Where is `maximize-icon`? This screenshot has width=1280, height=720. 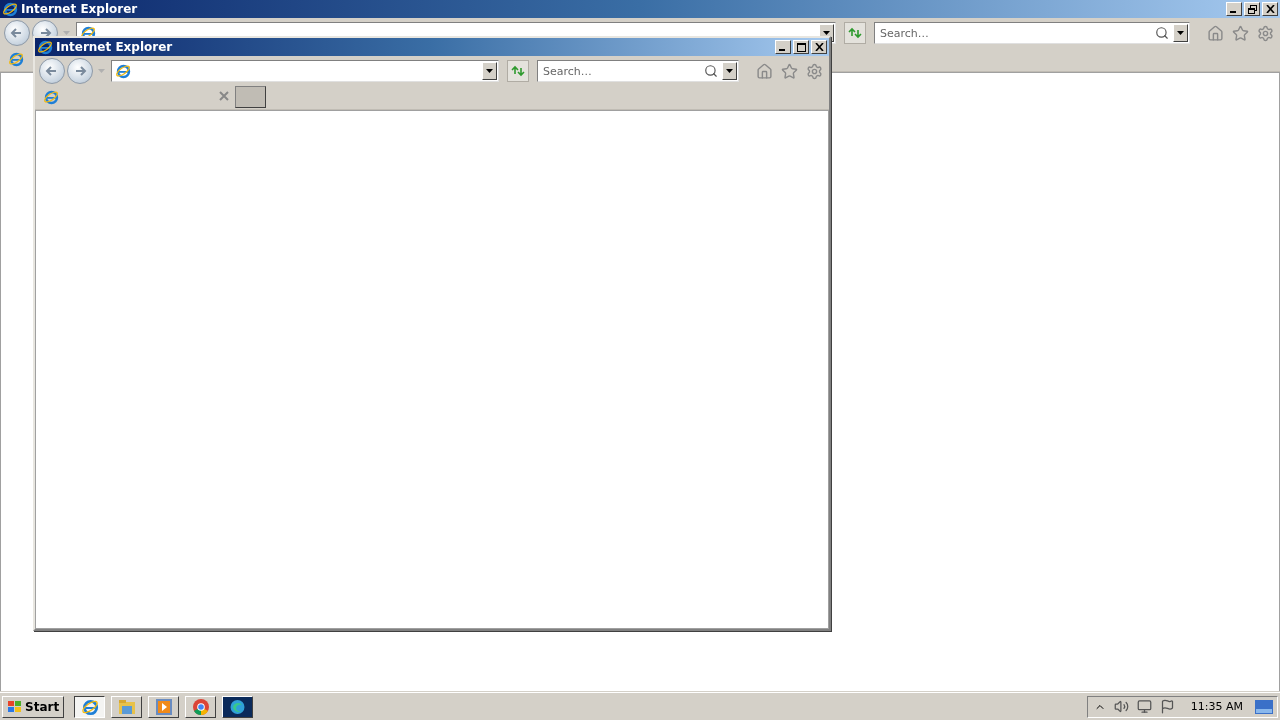
maximize-icon is located at coordinates (801, 47).